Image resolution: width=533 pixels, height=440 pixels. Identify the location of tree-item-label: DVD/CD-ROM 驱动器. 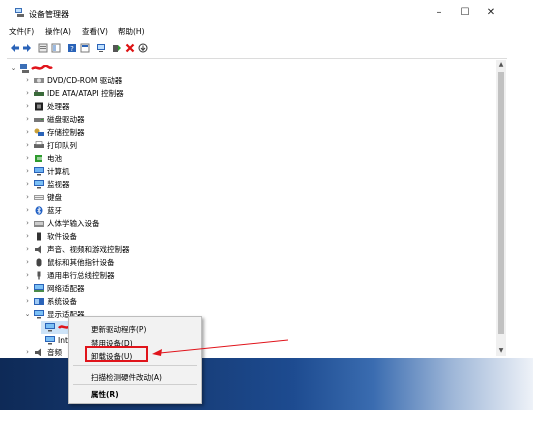
(85, 80).